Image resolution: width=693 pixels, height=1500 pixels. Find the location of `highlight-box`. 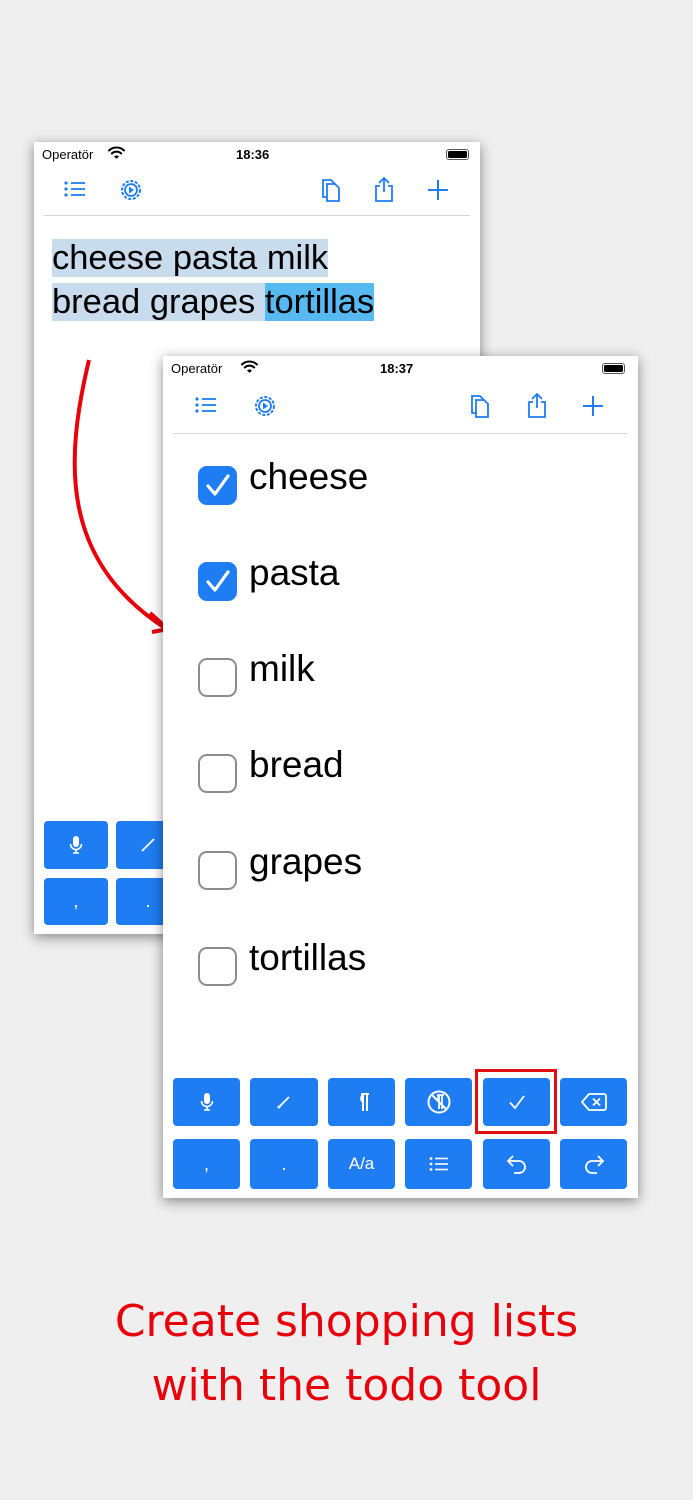

highlight-box is located at coordinates (516, 1101).